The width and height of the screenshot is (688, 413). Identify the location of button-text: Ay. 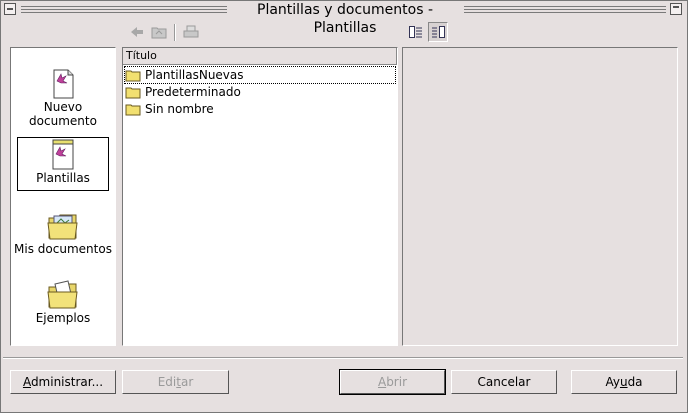
(612, 382).